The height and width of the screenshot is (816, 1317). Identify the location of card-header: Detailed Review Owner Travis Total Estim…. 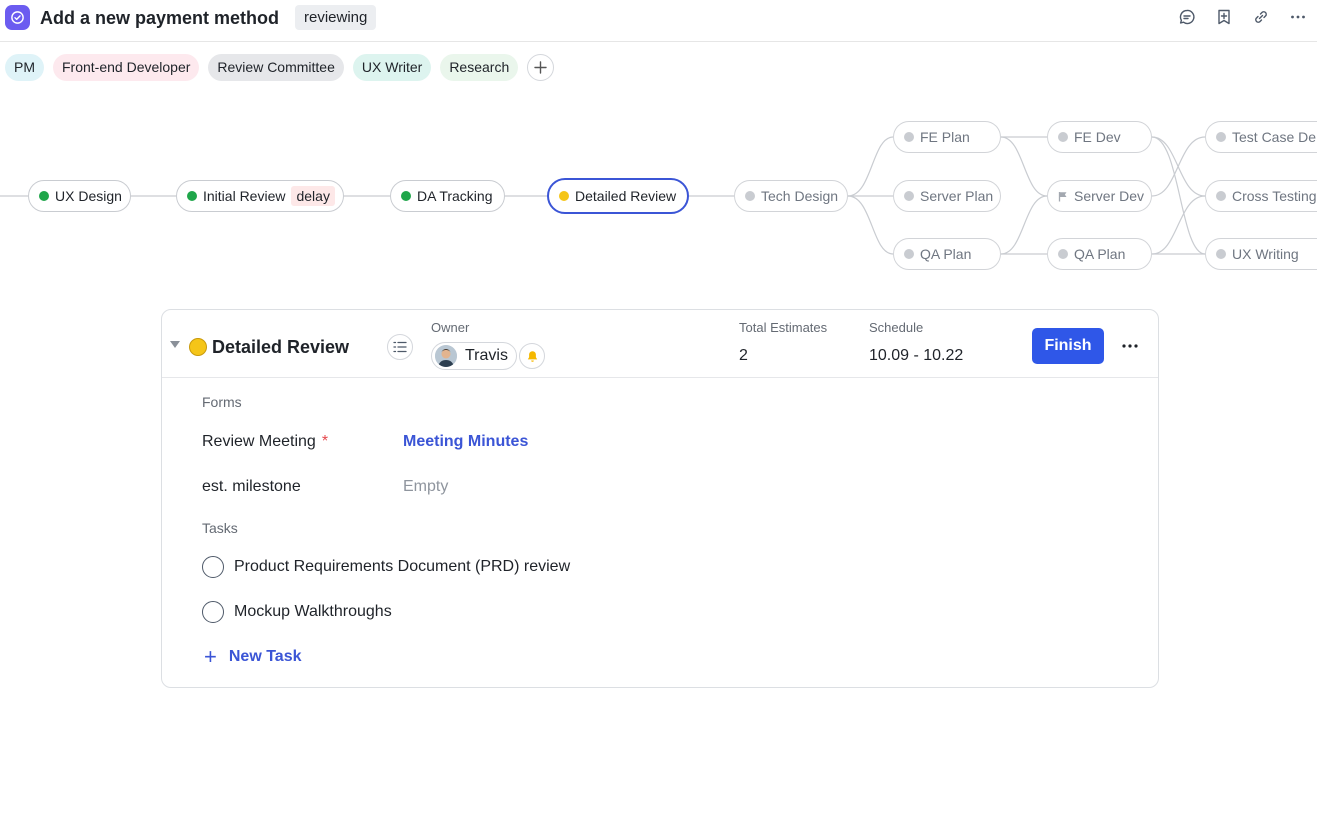
(660, 344).